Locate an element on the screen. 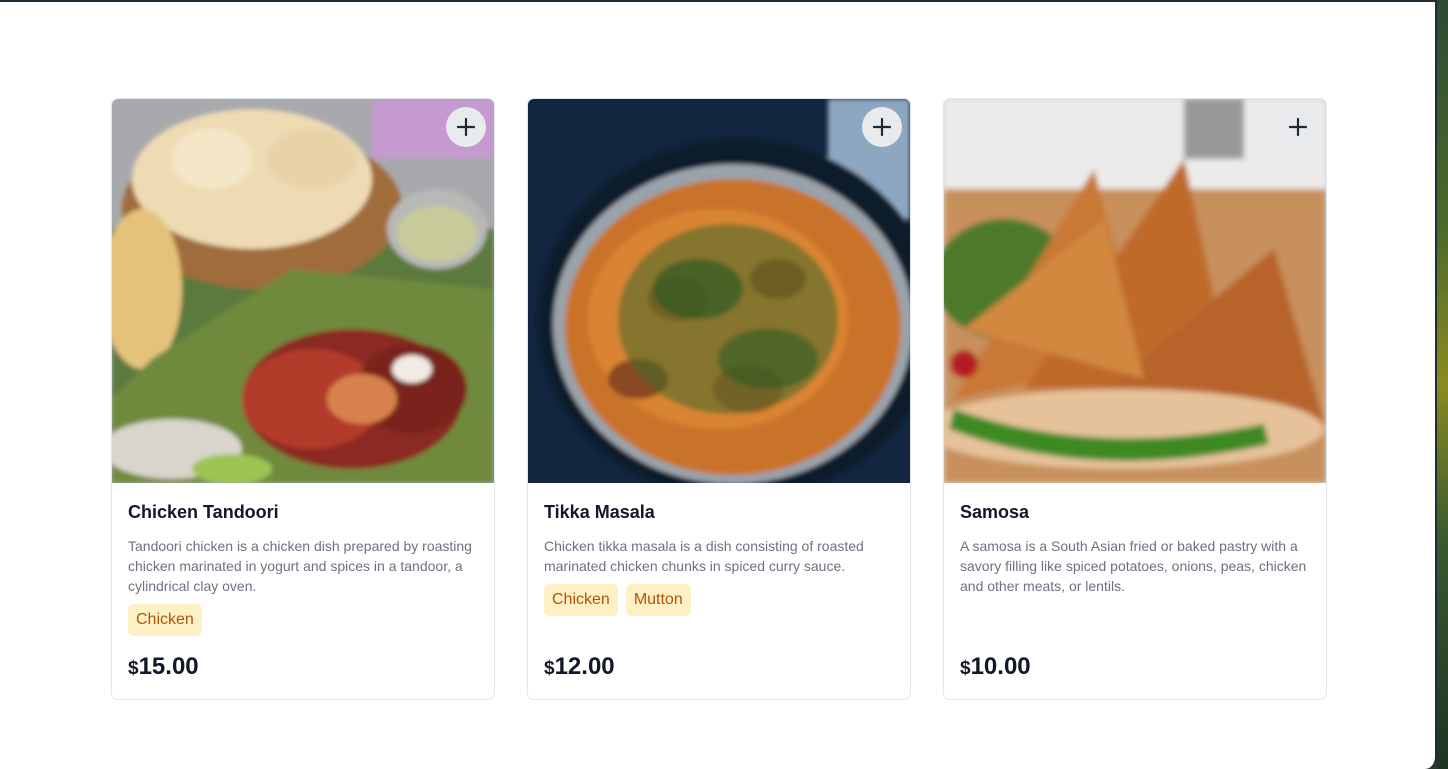 The width and height of the screenshot is (1448, 769). chicken-tandoori-photo is located at coordinates (303, 291).